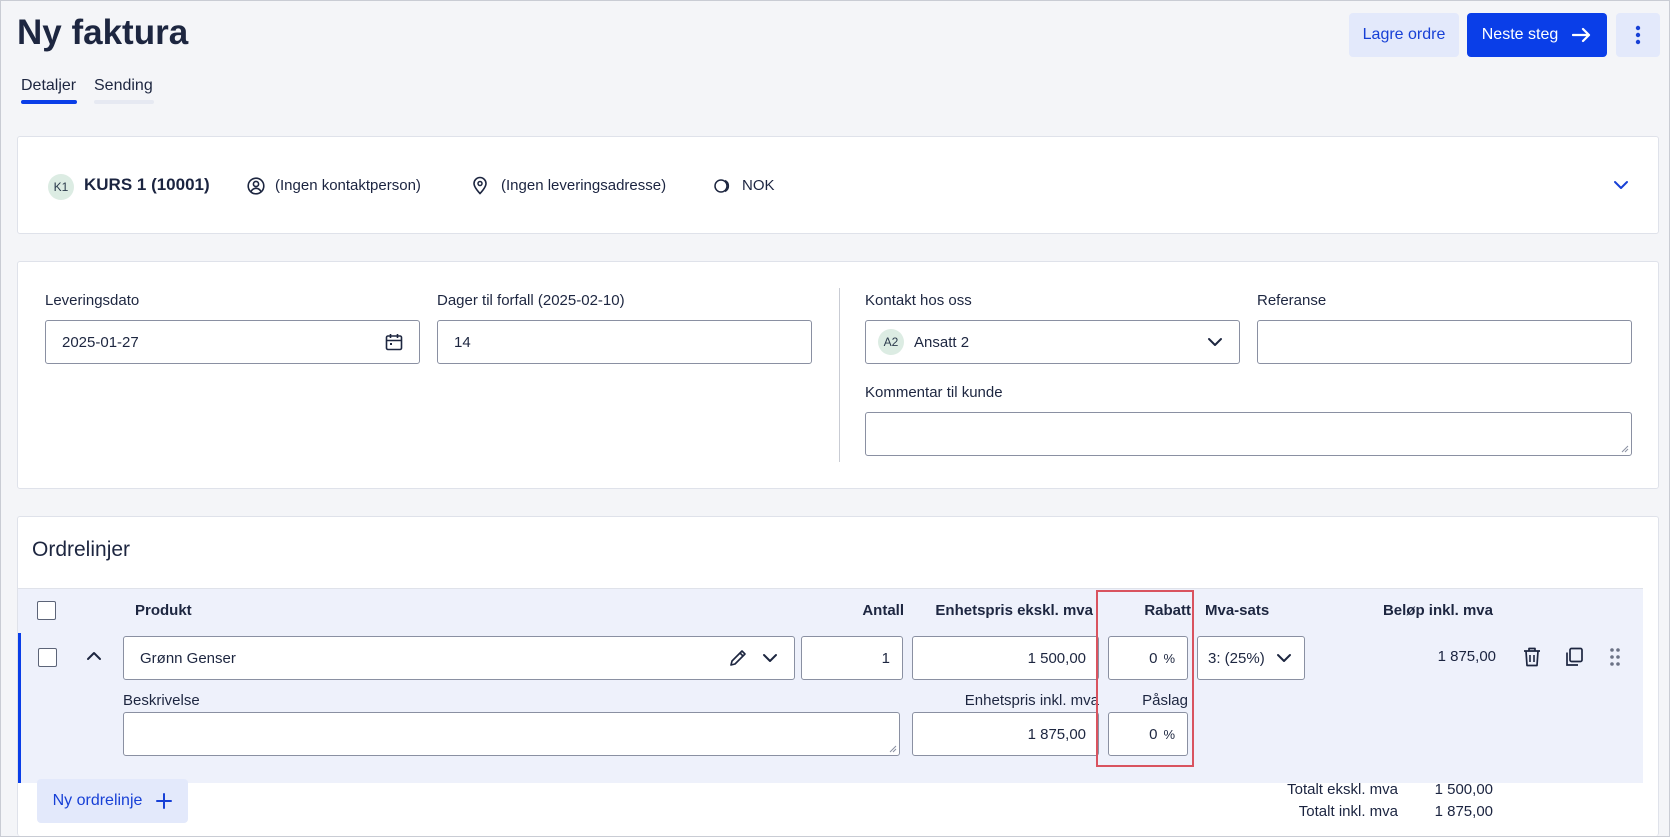 The width and height of the screenshot is (1670, 837). What do you see at coordinates (1532, 657) in the screenshot?
I see `trash-icon` at bounding box center [1532, 657].